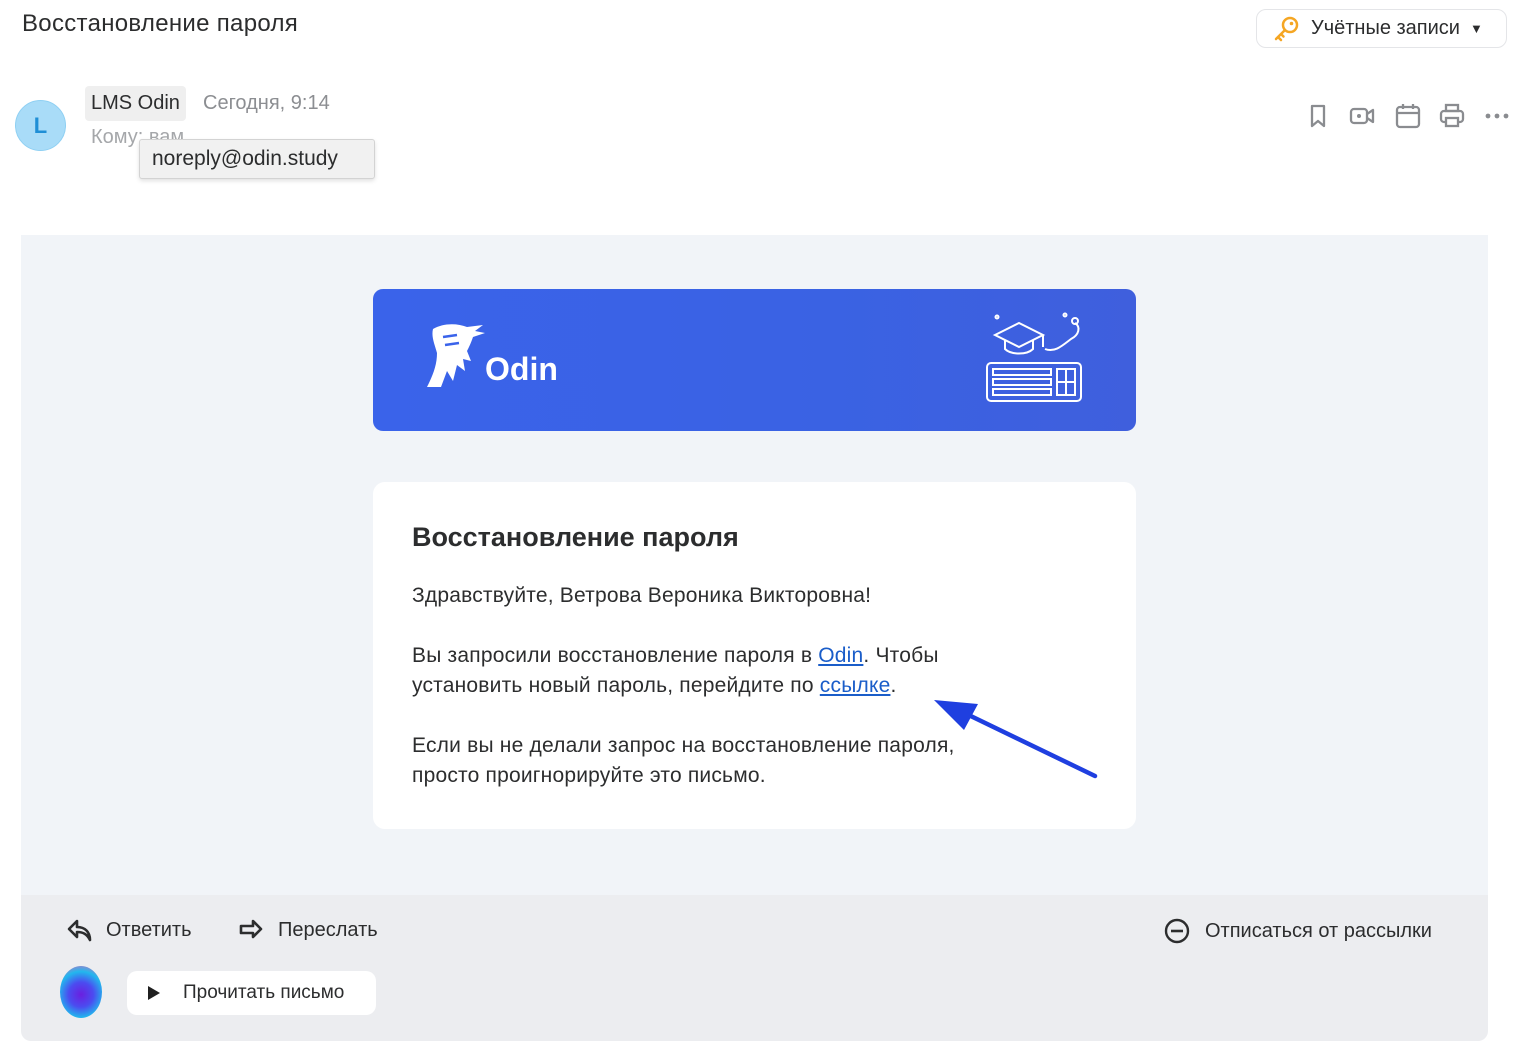 The width and height of the screenshot is (1540, 1054). I want to click on chevron-down-icon: ▼, so click(1476, 28).